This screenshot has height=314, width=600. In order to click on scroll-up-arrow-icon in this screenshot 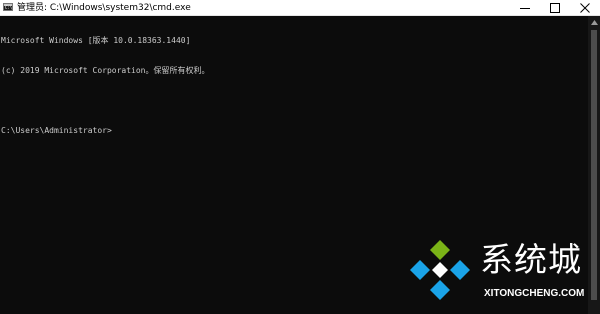, I will do `click(594, 22)`.